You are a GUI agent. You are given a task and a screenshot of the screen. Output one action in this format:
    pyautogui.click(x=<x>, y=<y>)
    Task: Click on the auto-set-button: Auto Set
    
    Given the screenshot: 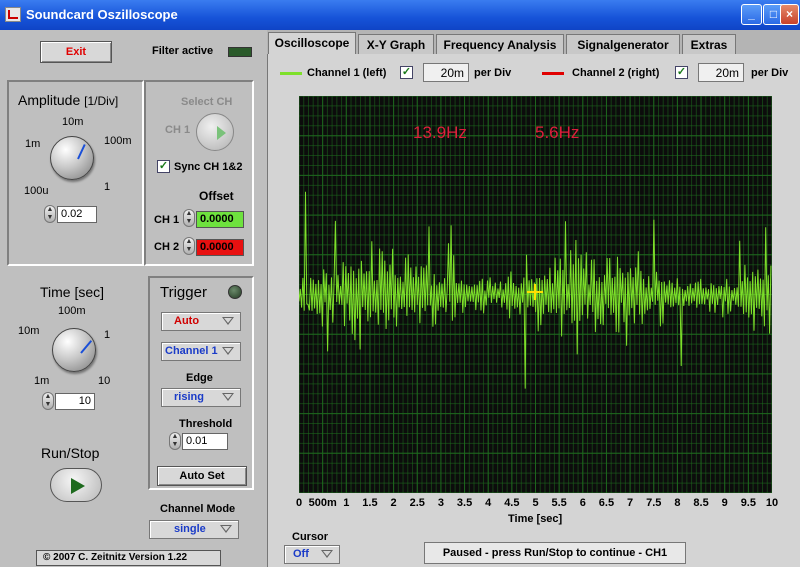 What is the action you would take?
    pyautogui.click(x=202, y=476)
    